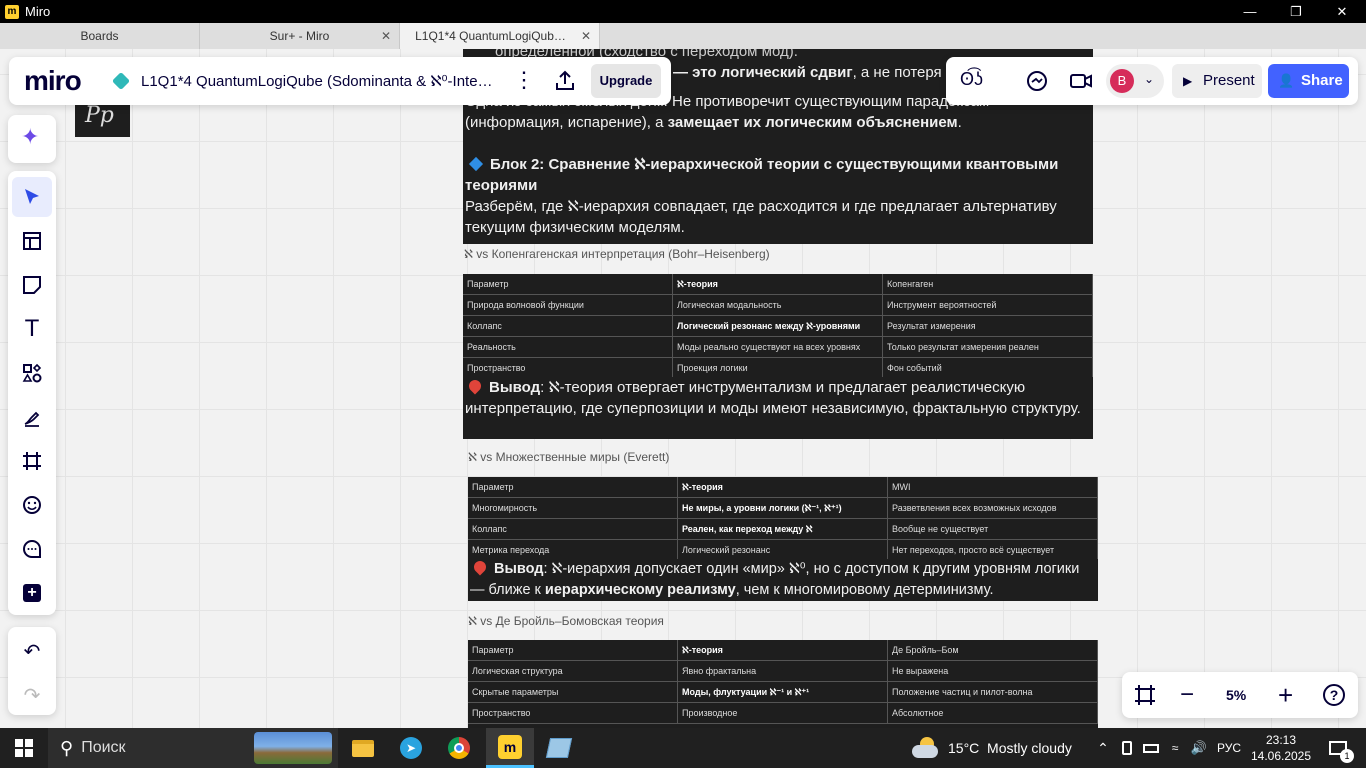 Image resolution: width=1366 pixels, height=768 pixels. What do you see at coordinates (1127, 748) in the screenshot?
I see `device-icon` at bounding box center [1127, 748].